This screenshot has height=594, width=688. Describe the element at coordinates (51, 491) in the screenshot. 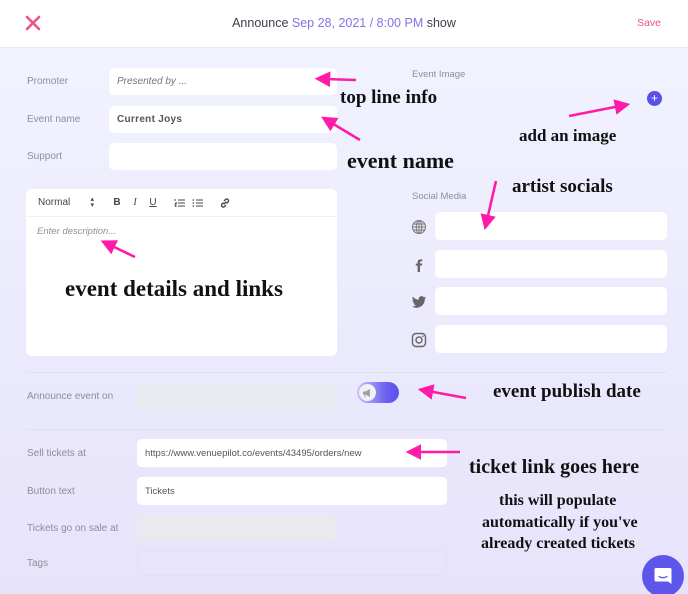

I see `button-text-label: Button text` at that location.